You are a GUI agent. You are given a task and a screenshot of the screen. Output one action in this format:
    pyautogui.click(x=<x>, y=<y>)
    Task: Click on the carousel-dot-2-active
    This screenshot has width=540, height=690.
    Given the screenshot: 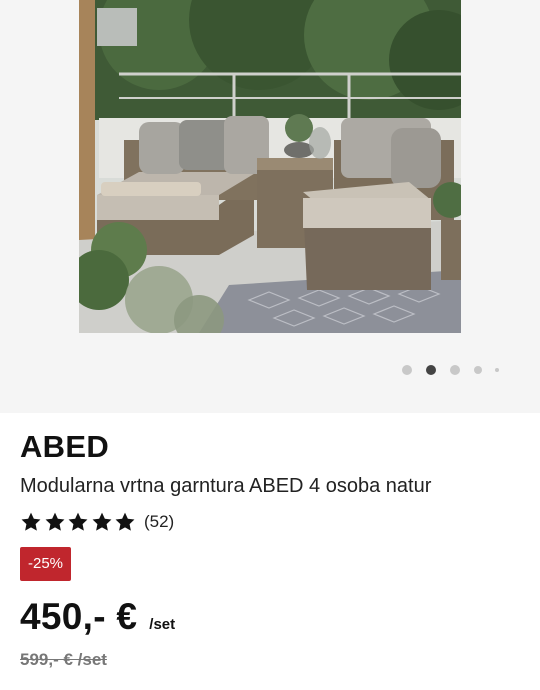 What is the action you would take?
    pyautogui.click(x=431, y=370)
    